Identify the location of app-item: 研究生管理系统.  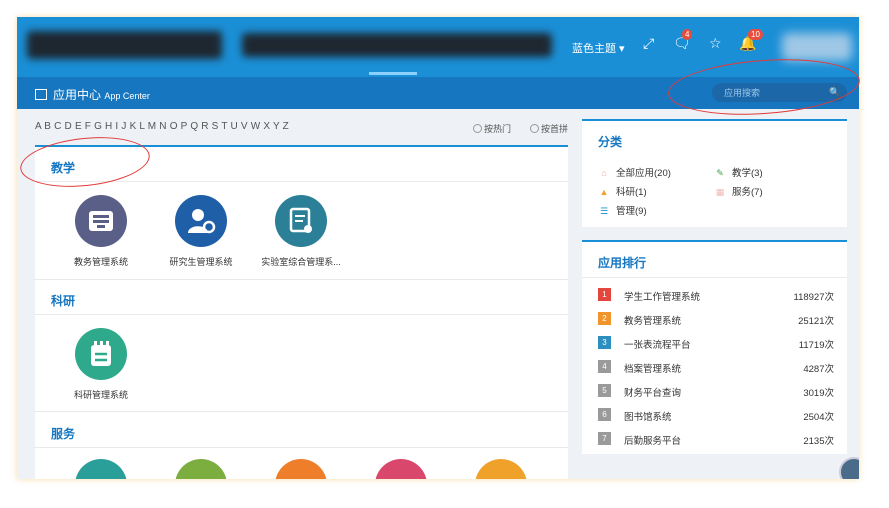
(201, 231).